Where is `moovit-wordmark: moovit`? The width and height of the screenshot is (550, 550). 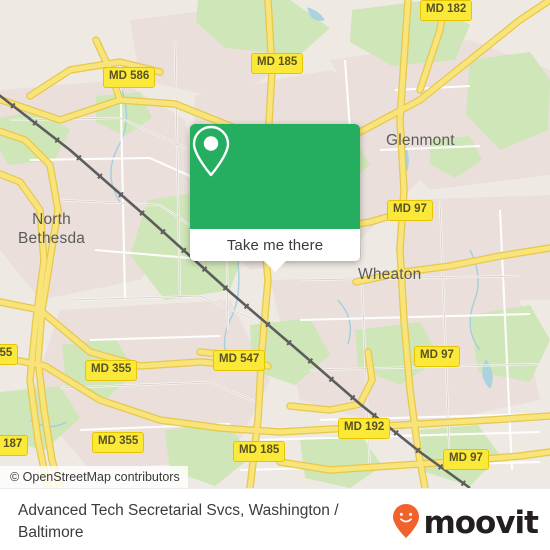
moovit-wordmark: moovit is located at coordinates (481, 523).